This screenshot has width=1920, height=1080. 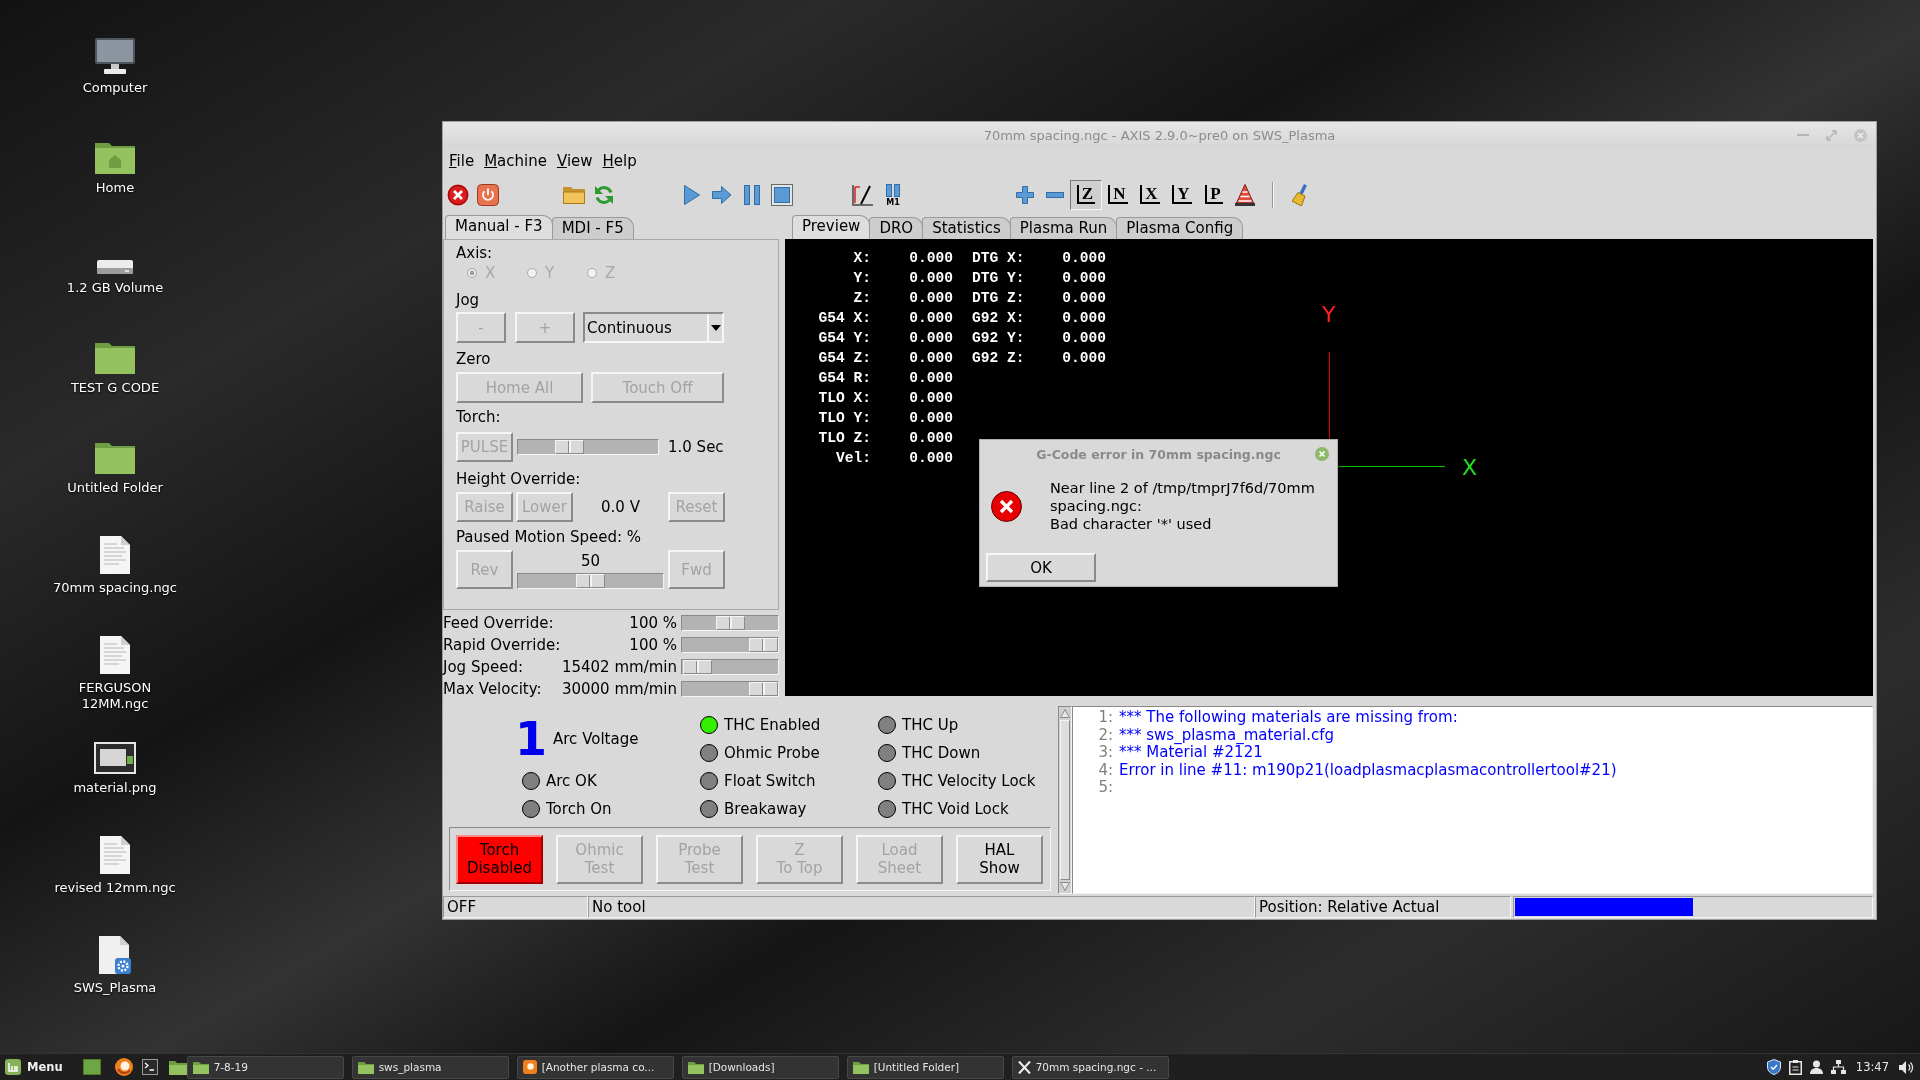 What do you see at coordinates (499, 859) in the screenshot?
I see `action-button: Torch Disabled` at bounding box center [499, 859].